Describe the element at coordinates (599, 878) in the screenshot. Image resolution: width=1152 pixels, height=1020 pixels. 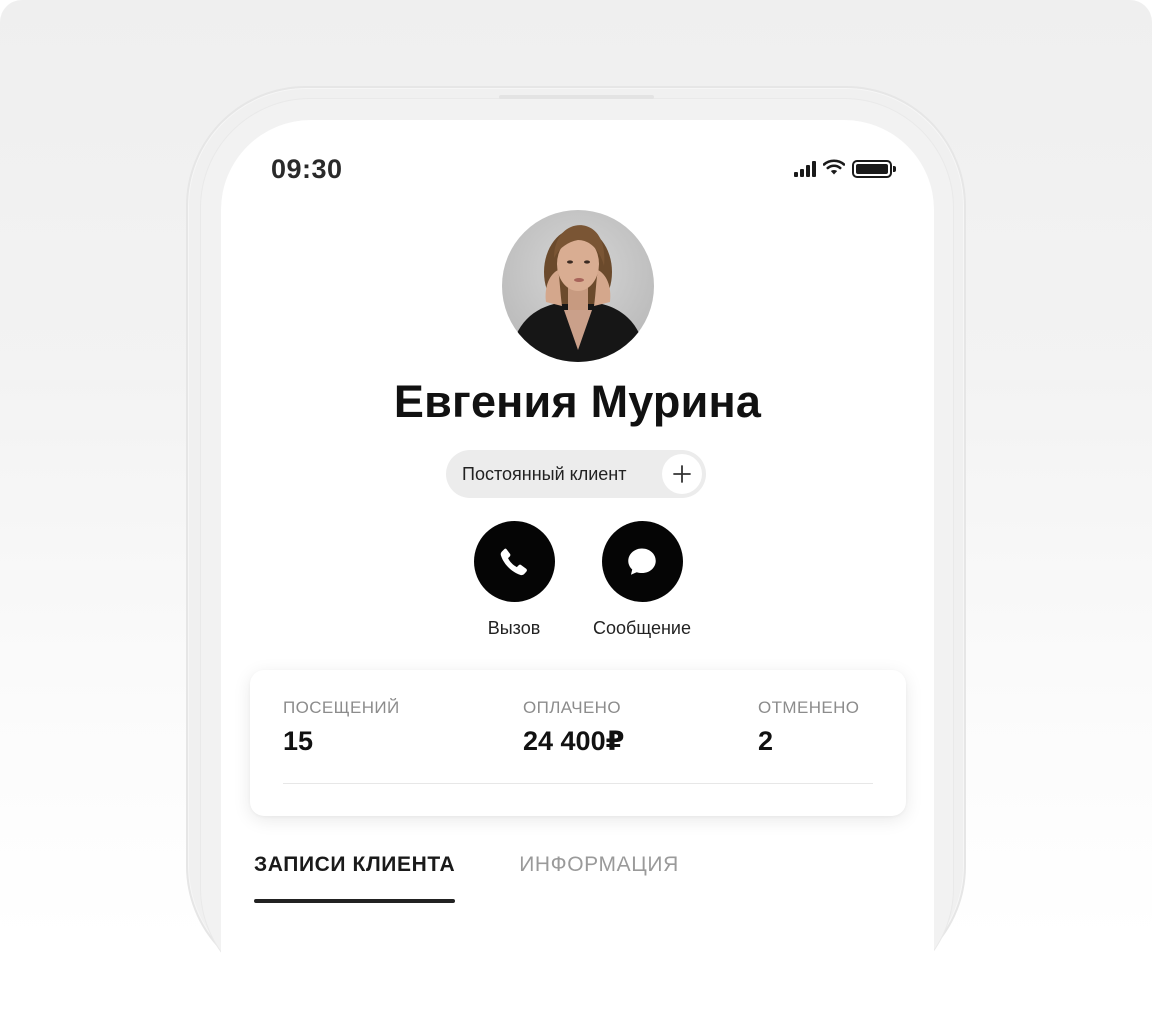
I see `tab-information: ИНФОРМАЦИЯ` at that location.